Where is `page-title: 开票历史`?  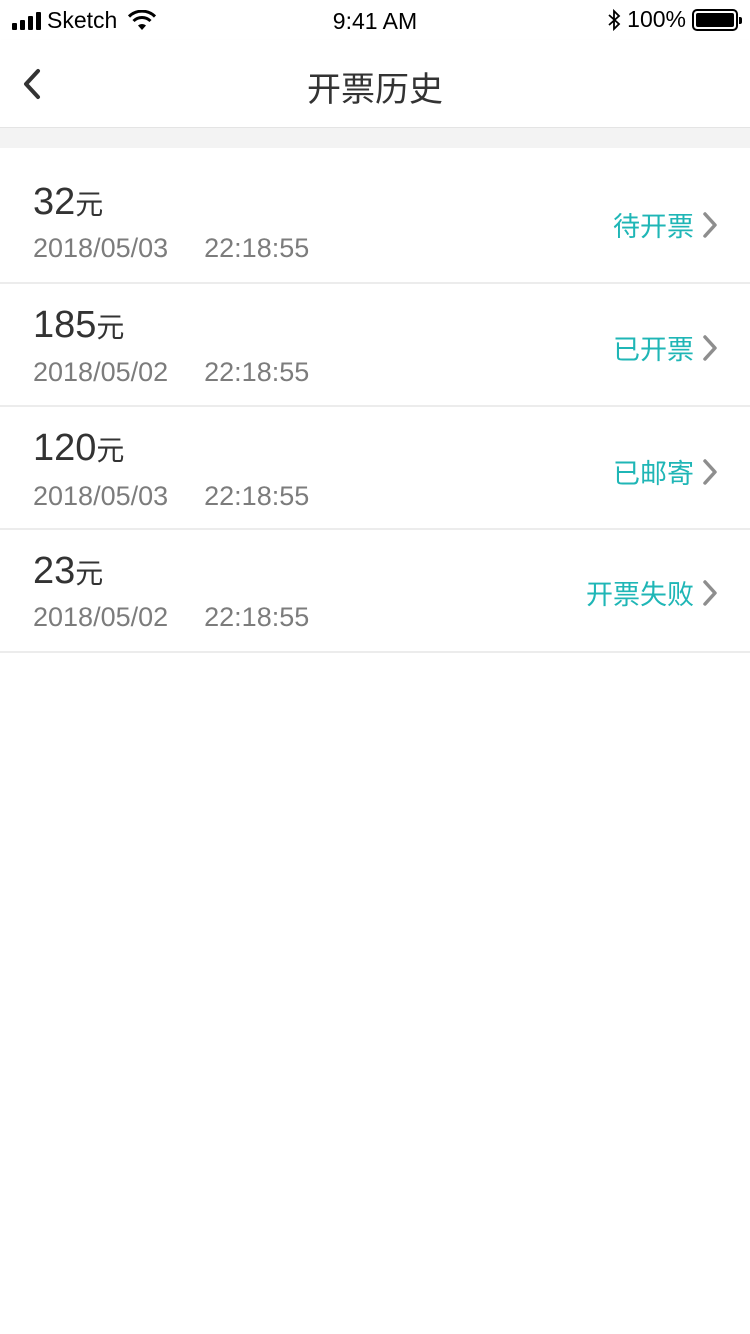 page-title: 开票历史 is located at coordinates (375, 90).